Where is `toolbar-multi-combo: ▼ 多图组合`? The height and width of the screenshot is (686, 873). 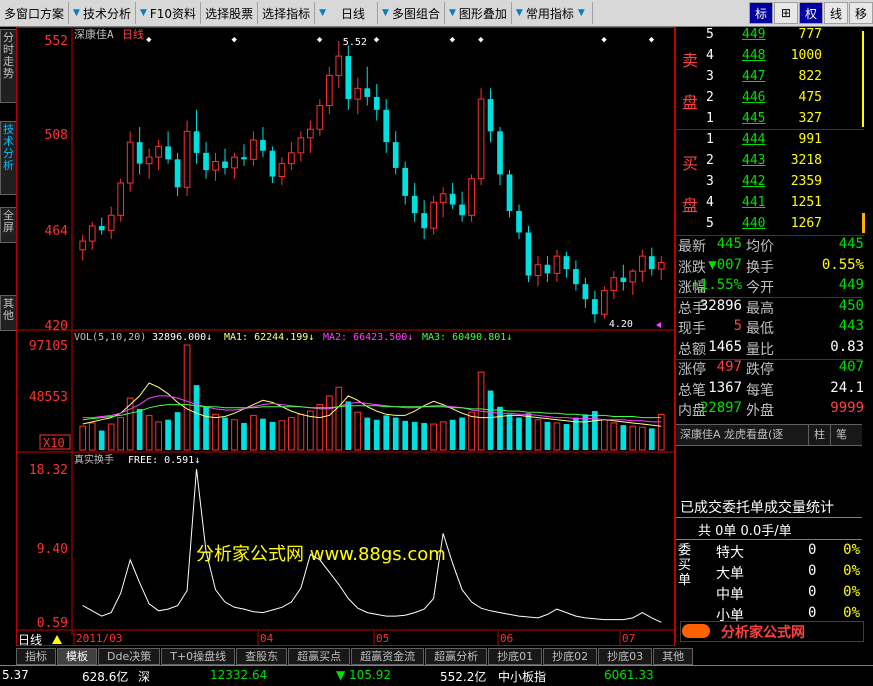 toolbar-multi-combo: ▼ 多图组合 is located at coordinates (411, 13).